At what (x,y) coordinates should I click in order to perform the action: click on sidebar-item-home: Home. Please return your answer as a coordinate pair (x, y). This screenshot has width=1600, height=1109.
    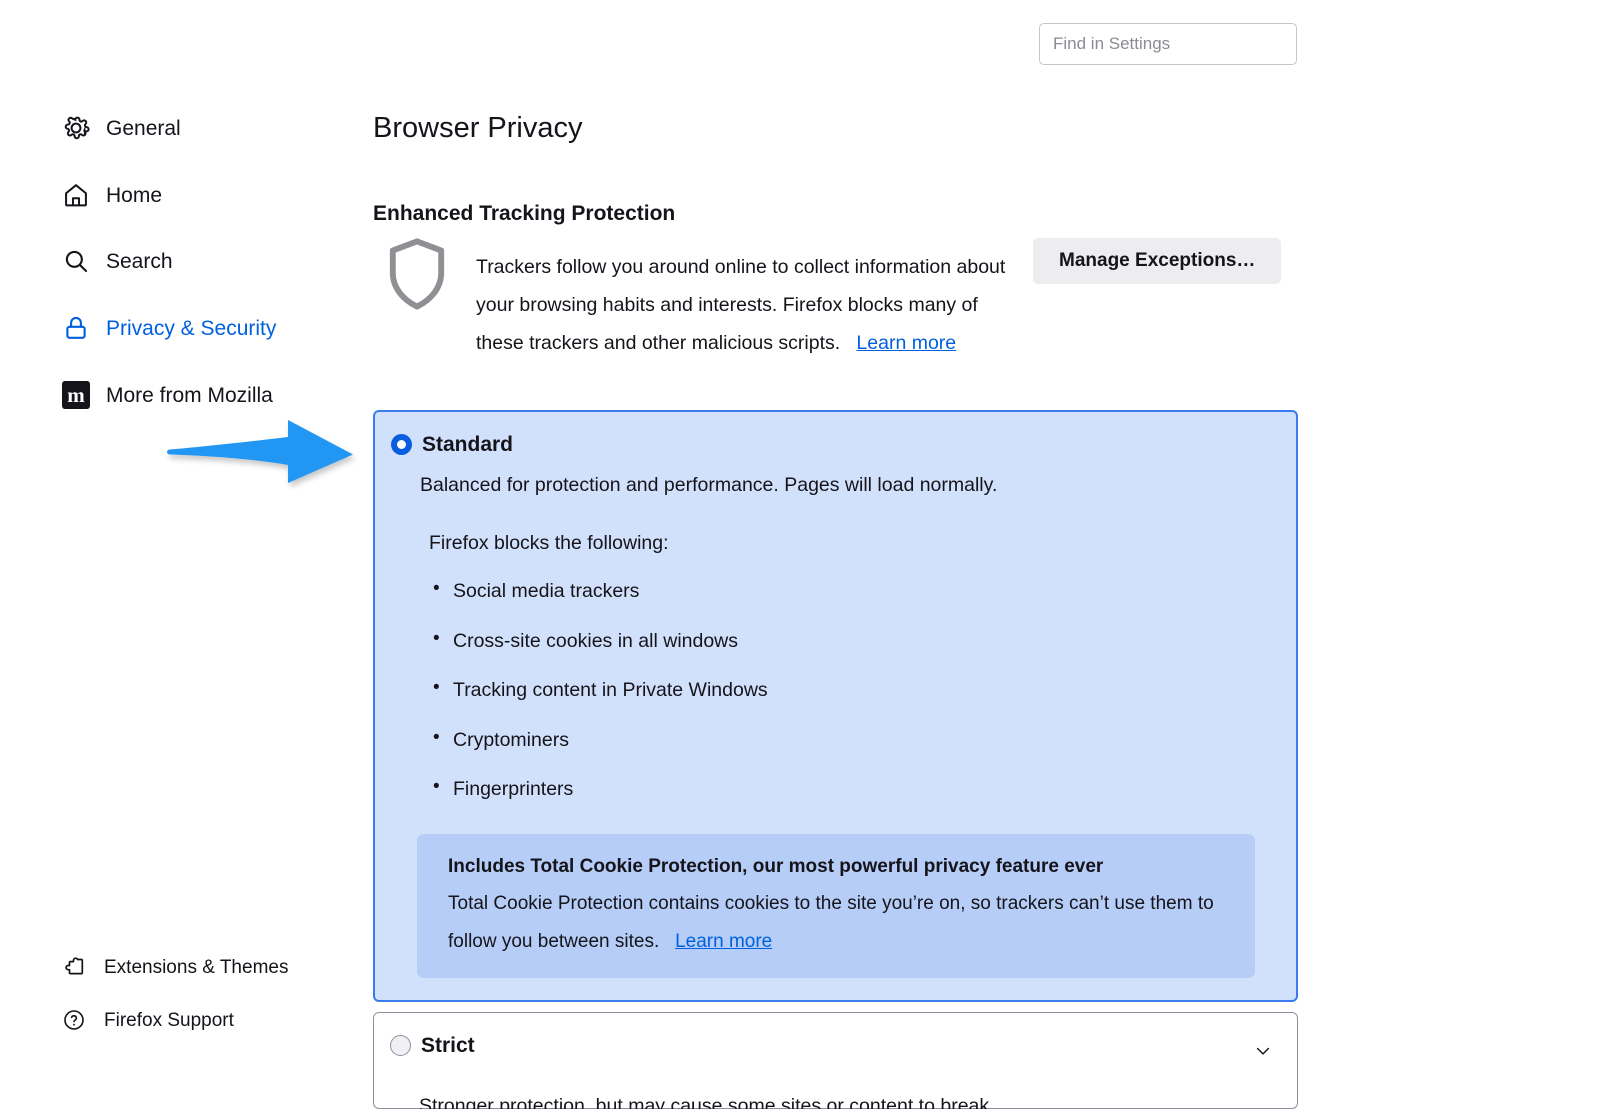
    Looking at the image, I should click on (112, 195).